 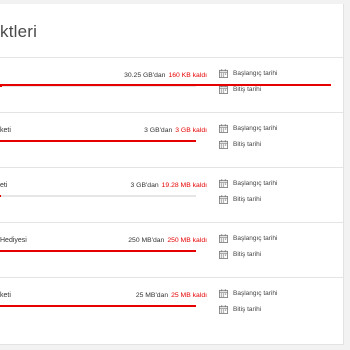 I want to click on package-name: eti, so click(x=4, y=185).